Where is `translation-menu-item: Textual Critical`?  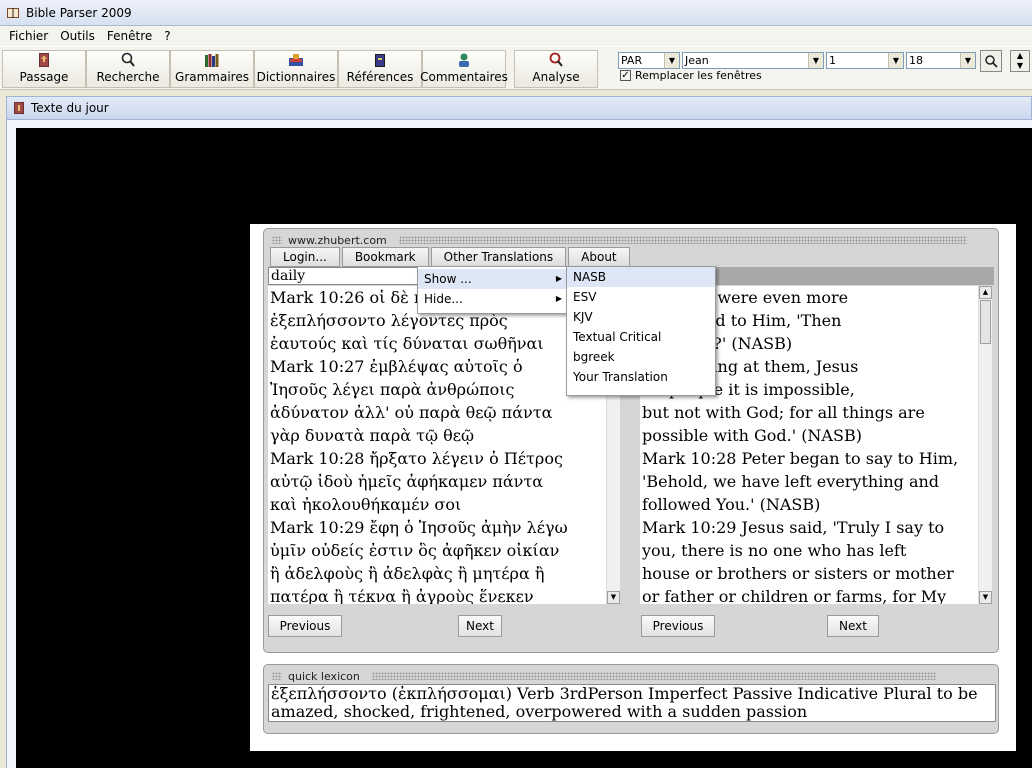
translation-menu-item: Textual Critical is located at coordinates (641, 337).